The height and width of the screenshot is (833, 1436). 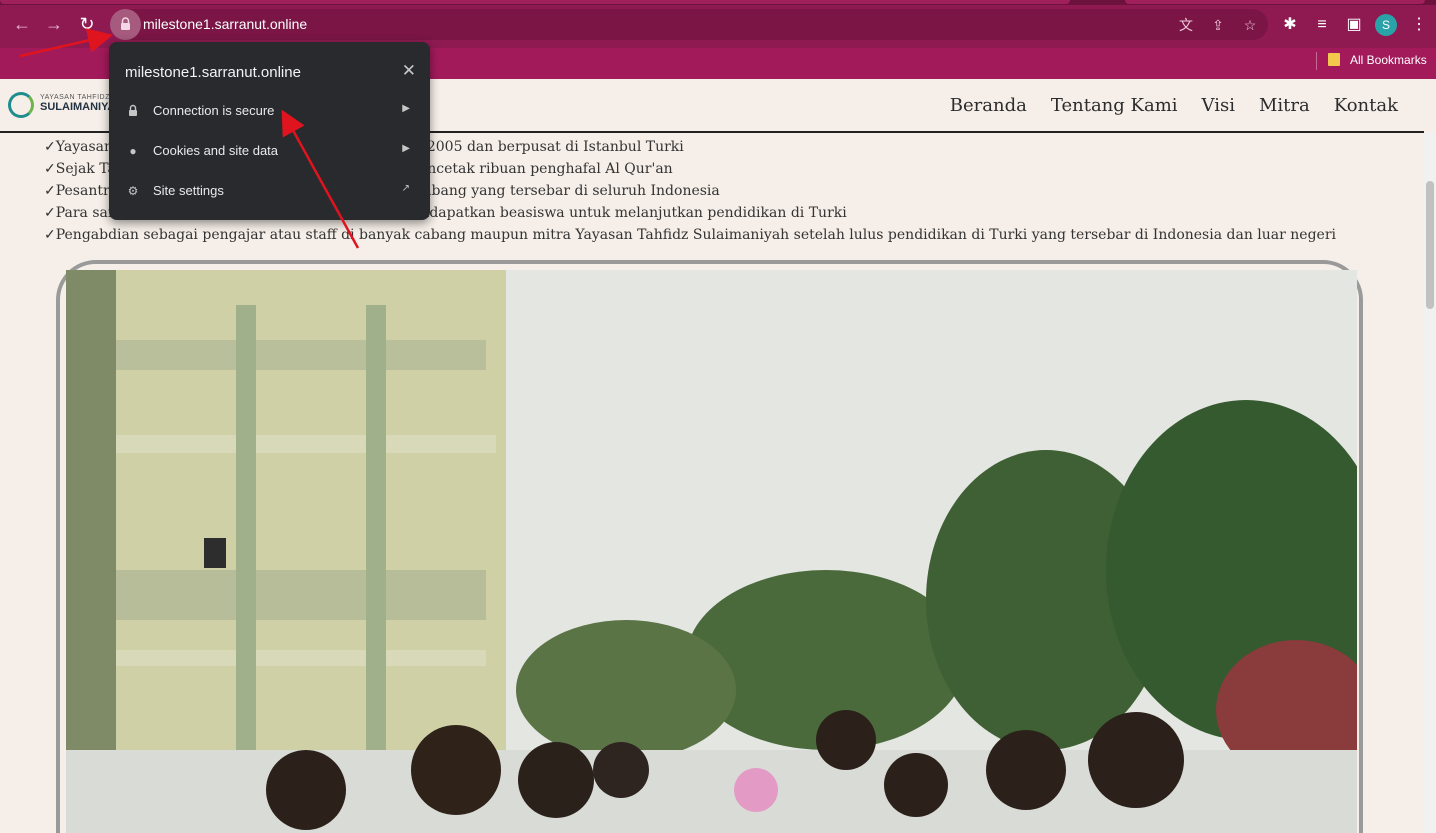 I want to click on nav-beranda: Beranda, so click(x=988, y=105).